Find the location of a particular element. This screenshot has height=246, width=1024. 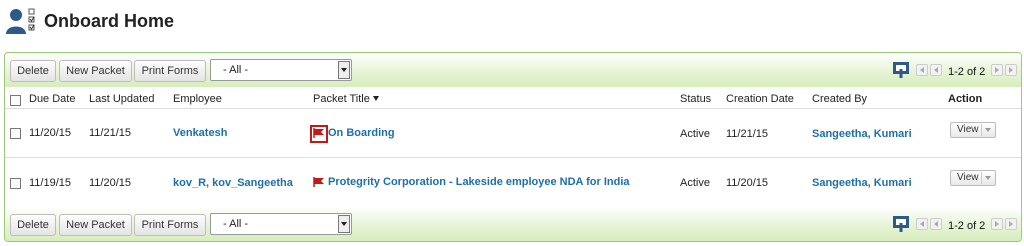

user-checklist-icon is located at coordinates (22, 21).